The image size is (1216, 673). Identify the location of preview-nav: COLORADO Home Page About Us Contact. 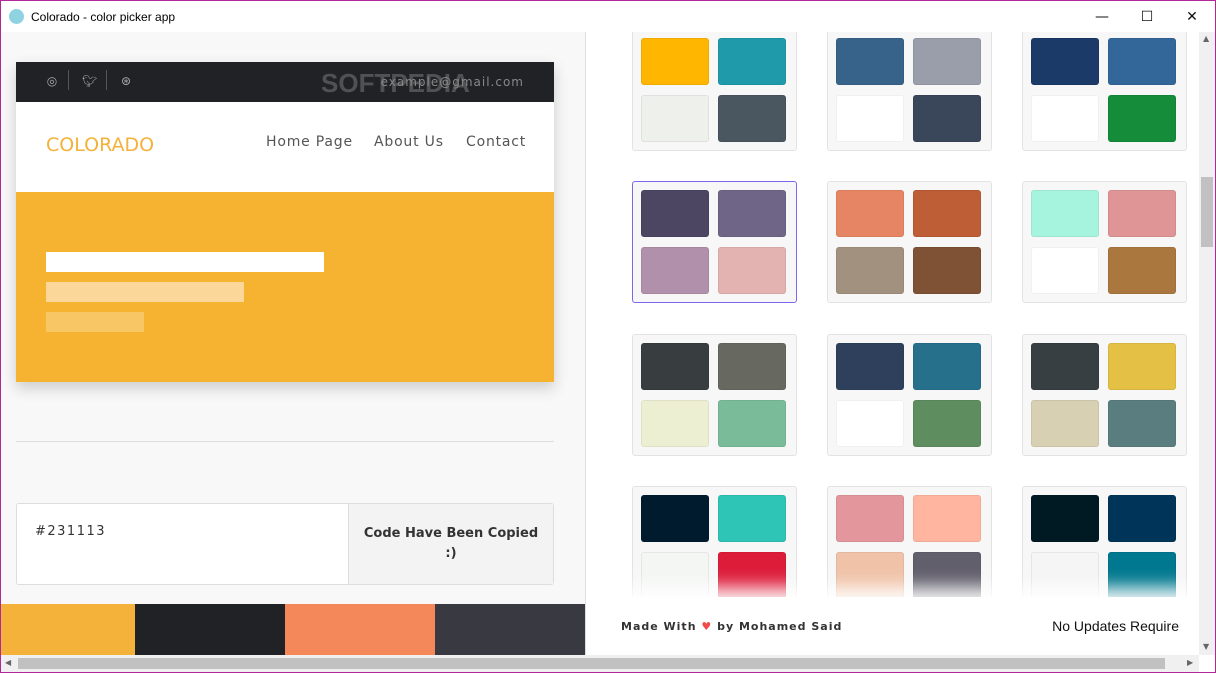
(285, 147).